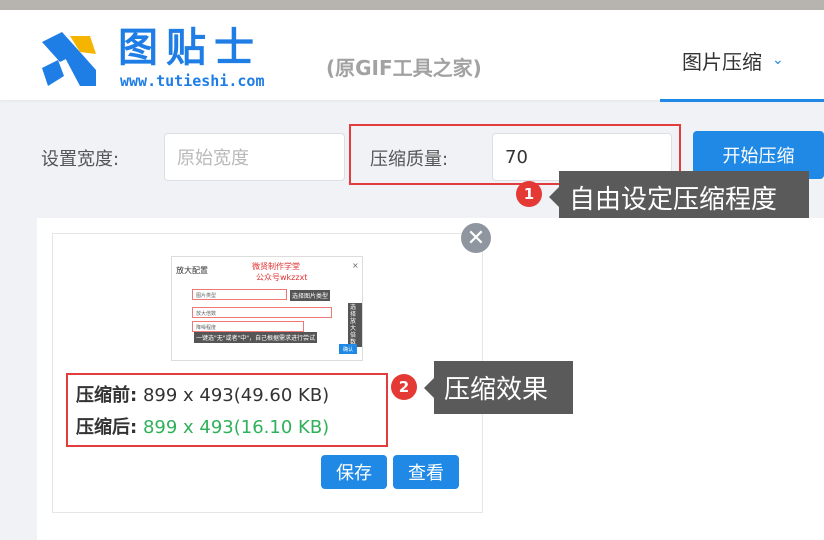  Describe the element at coordinates (412, 5) in the screenshot. I see `browser-top-strip` at that location.